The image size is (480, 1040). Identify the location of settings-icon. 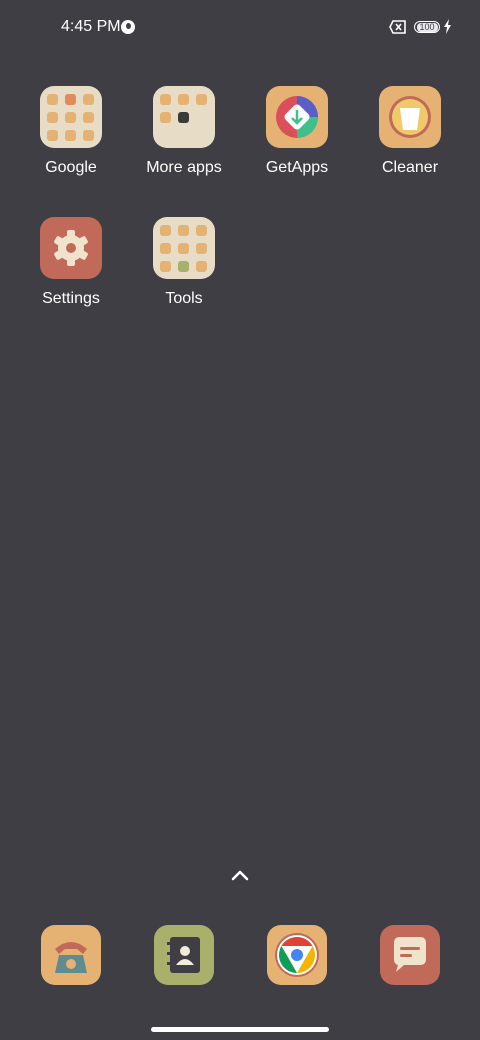
(71, 248).